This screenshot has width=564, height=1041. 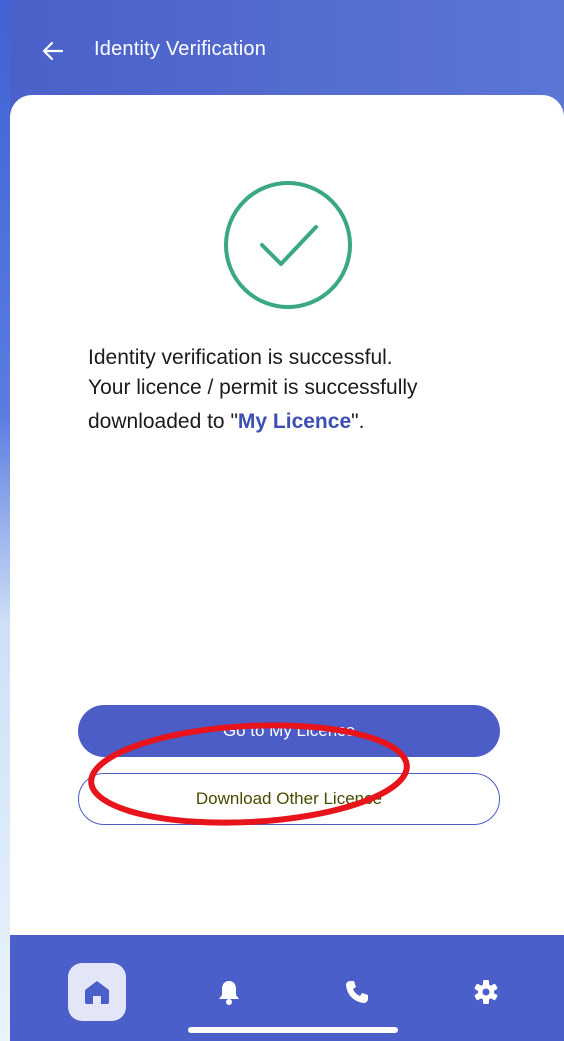 What do you see at coordinates (358, 421) in the screenshot?
I see `message-suffix: ".` at bounding box center [358, 421].